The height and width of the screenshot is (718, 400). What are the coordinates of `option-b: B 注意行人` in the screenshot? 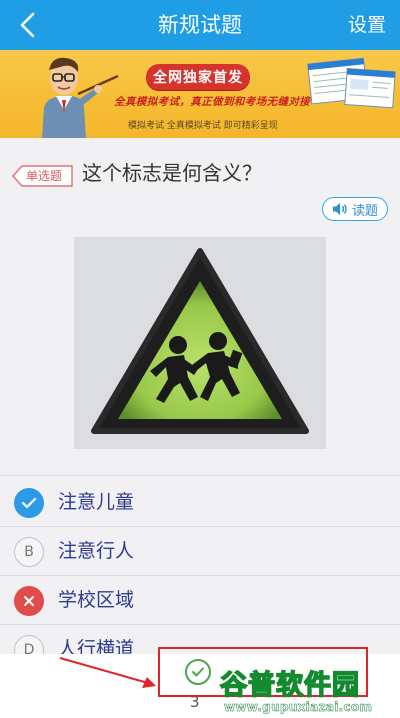 It's located at (200, 551).